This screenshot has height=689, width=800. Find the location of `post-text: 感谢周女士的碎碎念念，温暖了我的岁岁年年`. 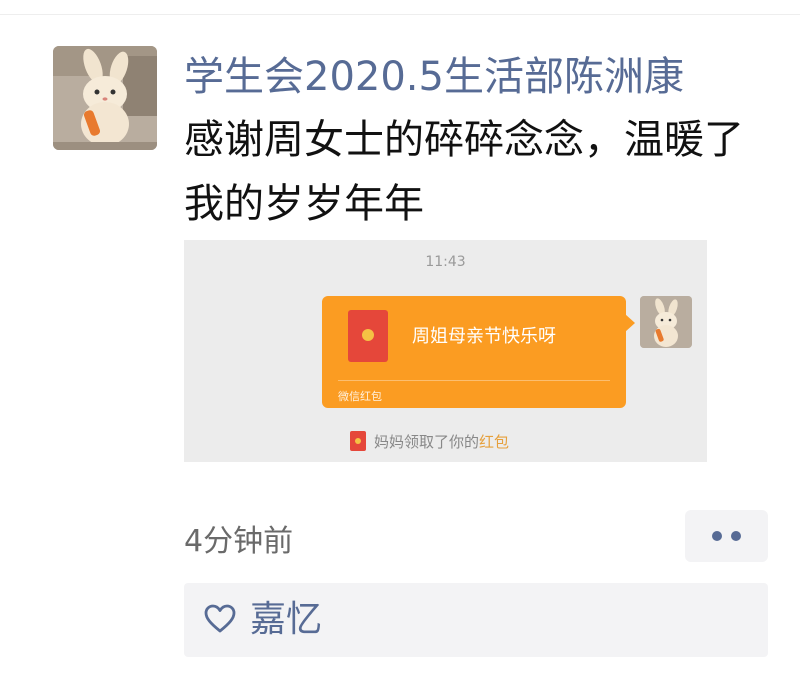

post-text: 感谢周女士的碎碎念念，温暖了我的岁岁年年 is located at coordinates (464, 172).